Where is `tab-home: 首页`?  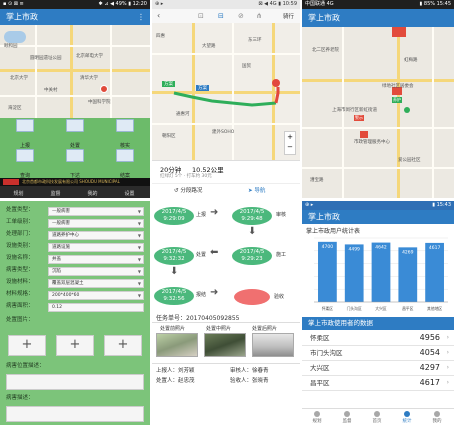
tab-home: 首页 is located at coordinates (377, 417).